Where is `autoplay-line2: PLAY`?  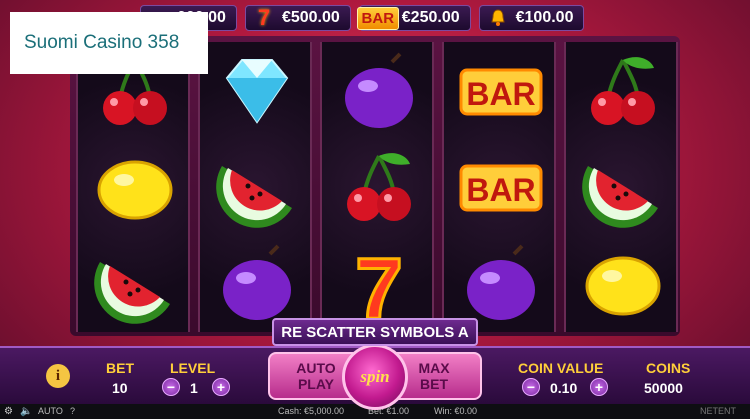
autoplay-line2: PLAY is located at coordinates (316, 384).